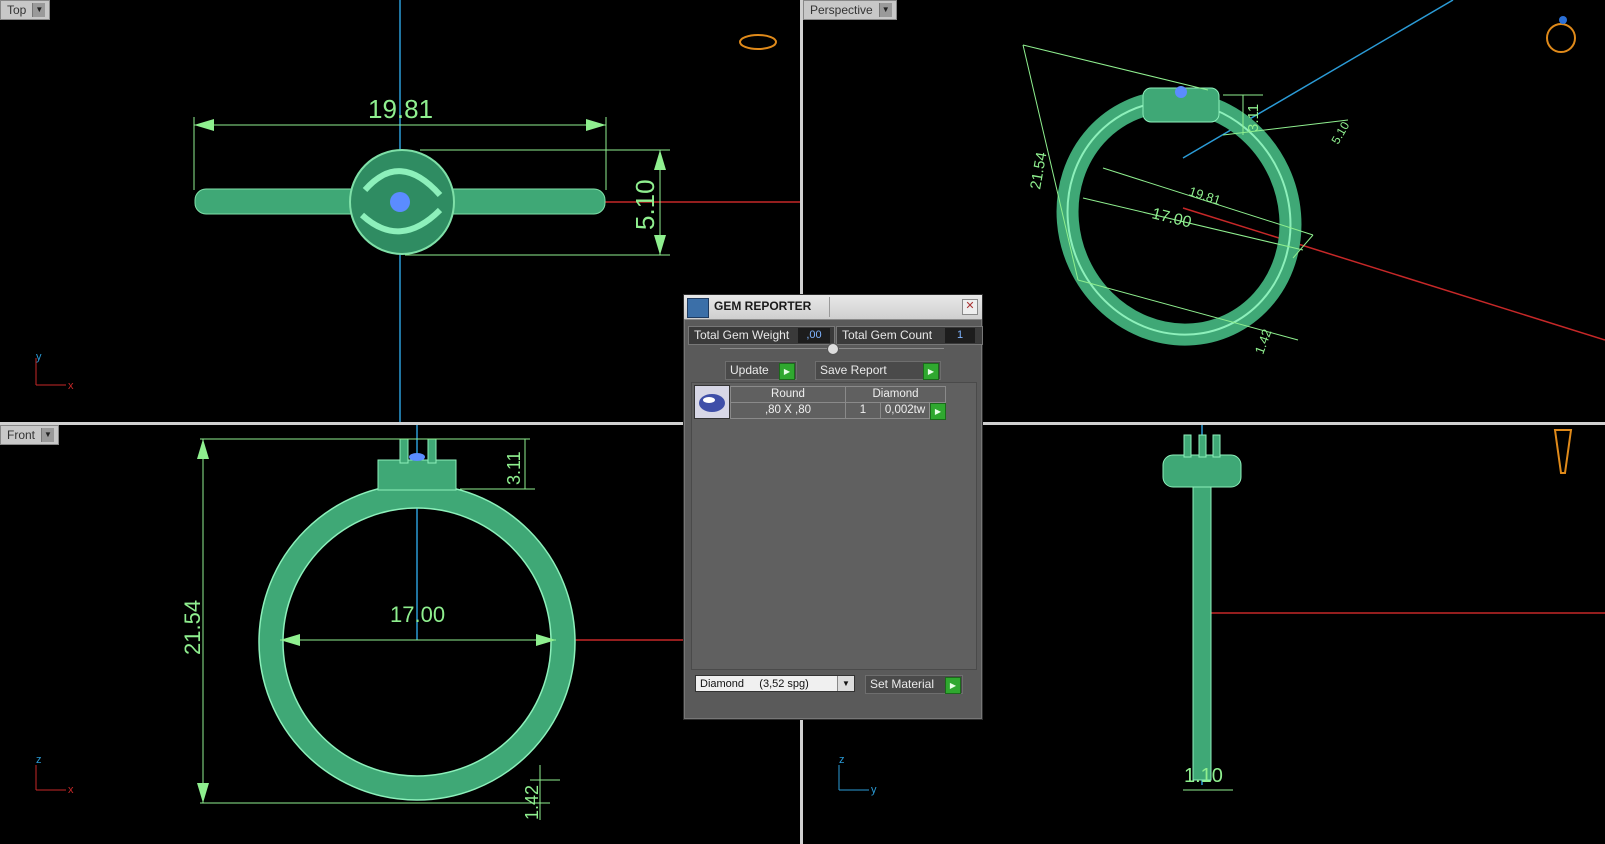 This screenshot has width=1605, height=844. I want to click on dim-front-band: 1.42, so click(532, 802).